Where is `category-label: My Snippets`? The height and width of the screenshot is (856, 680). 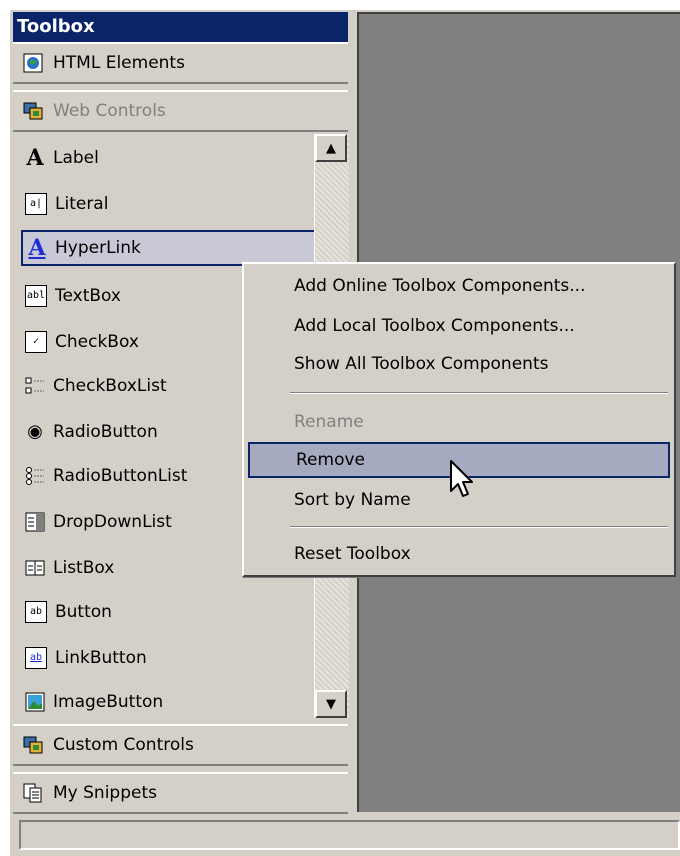 category-label: My Snippets is located at coordinates (105, 793).